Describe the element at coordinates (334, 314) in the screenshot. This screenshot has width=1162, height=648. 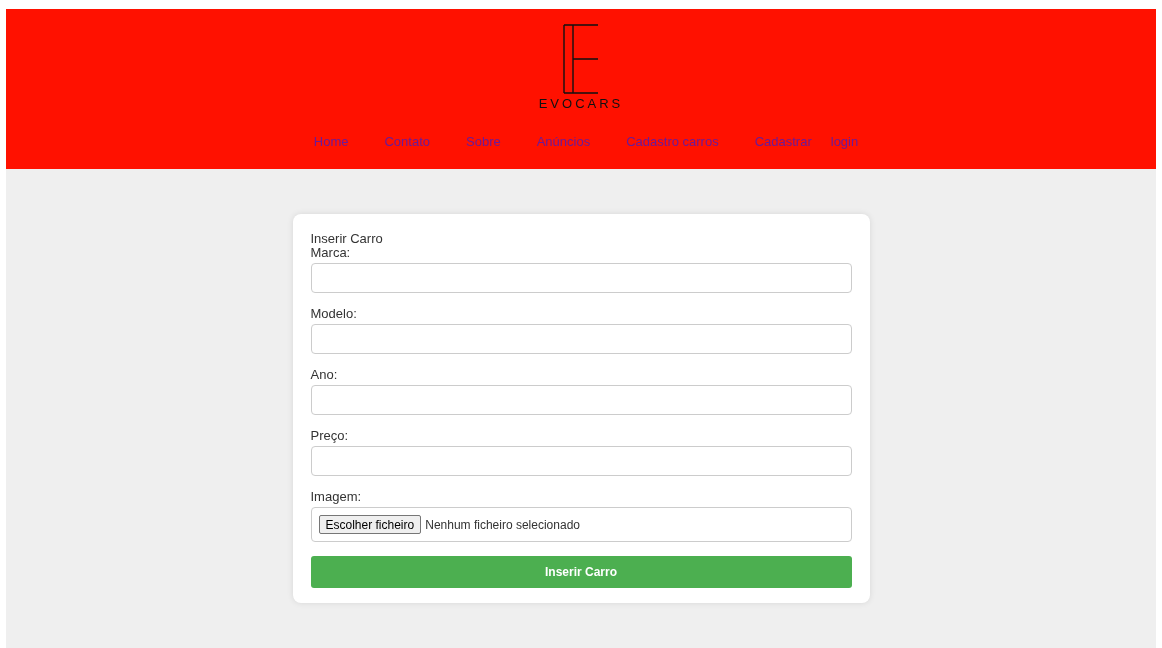
I see `field-label: Modelo:` at that location.